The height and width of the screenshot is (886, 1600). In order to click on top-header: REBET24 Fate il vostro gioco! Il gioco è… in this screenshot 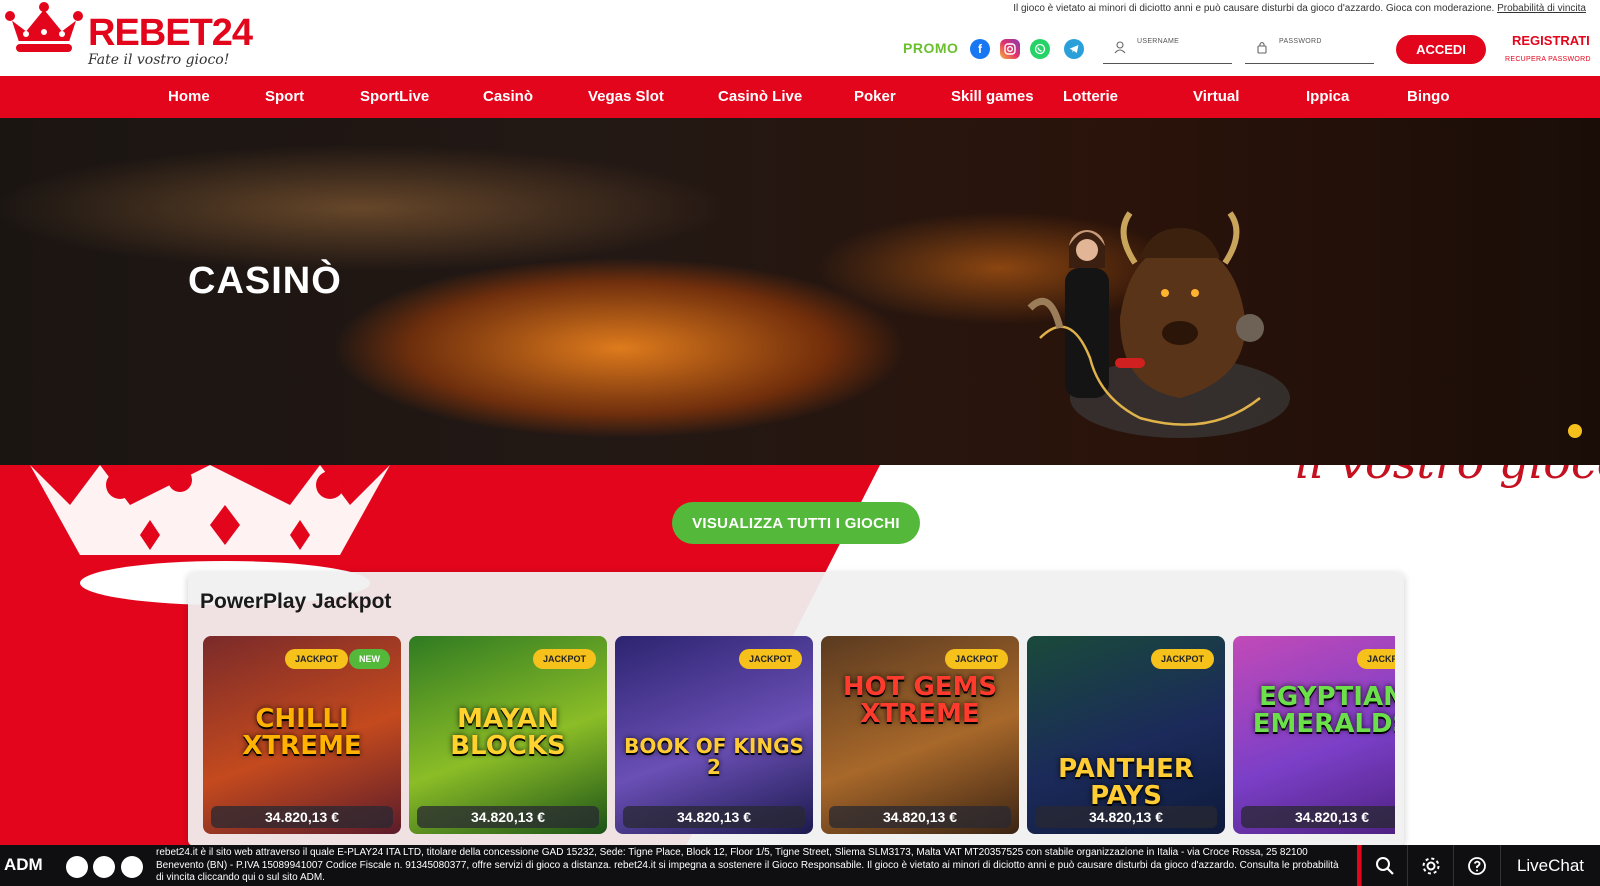, I will do `click(800, 38)`.